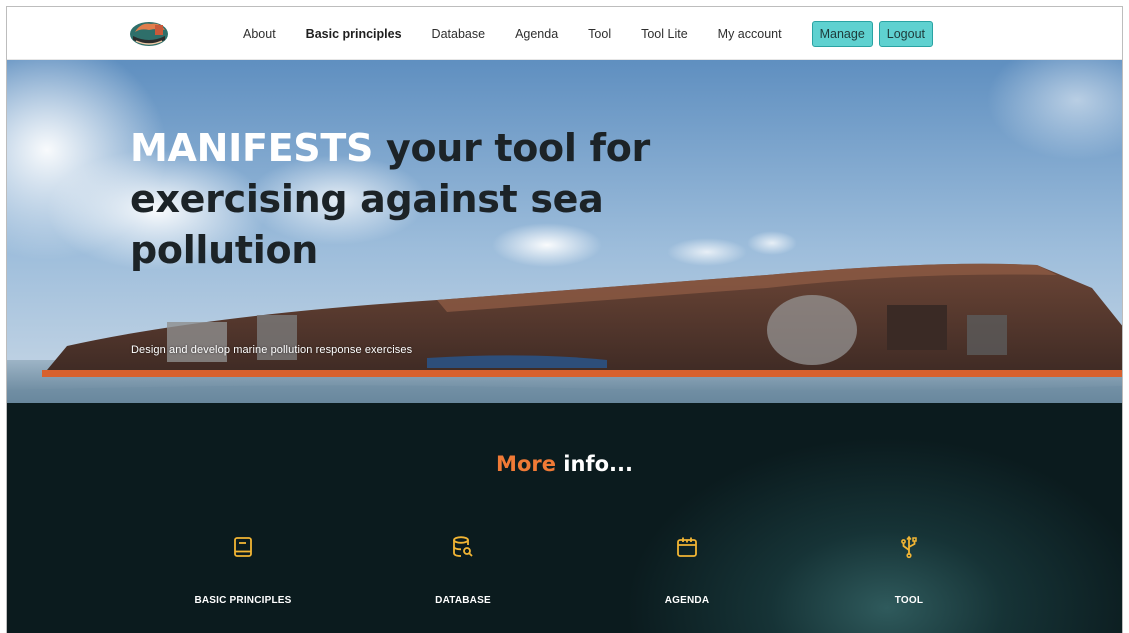 The height and width of the screenshot is (633, 1129). Describe the element at coordinates (252, 148) in the screenshot. I see `hero-title-brand: MANIFESTS` at that location.